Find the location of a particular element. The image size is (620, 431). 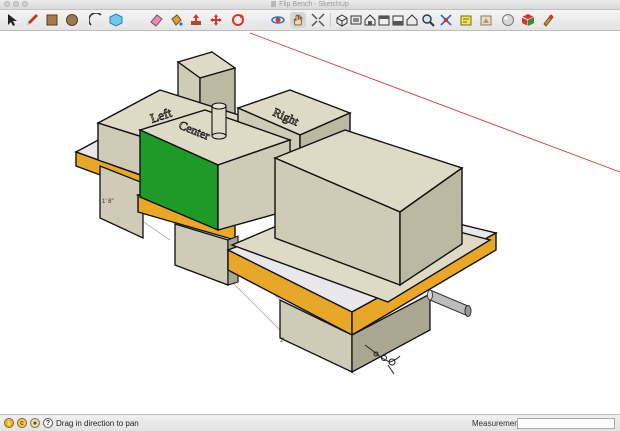

user-account-icon: ● is located at coordinates (35, 423).